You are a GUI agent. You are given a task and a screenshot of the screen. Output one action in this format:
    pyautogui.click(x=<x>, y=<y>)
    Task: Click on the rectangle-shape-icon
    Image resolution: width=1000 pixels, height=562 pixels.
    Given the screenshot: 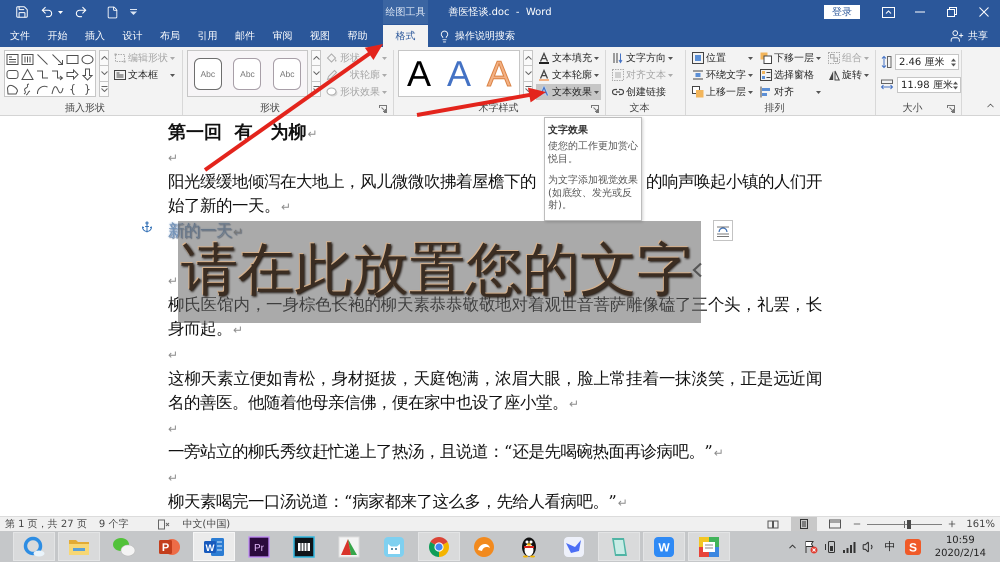 What is the action you would take?
    pyautogui.click(x=72, y=59)
    